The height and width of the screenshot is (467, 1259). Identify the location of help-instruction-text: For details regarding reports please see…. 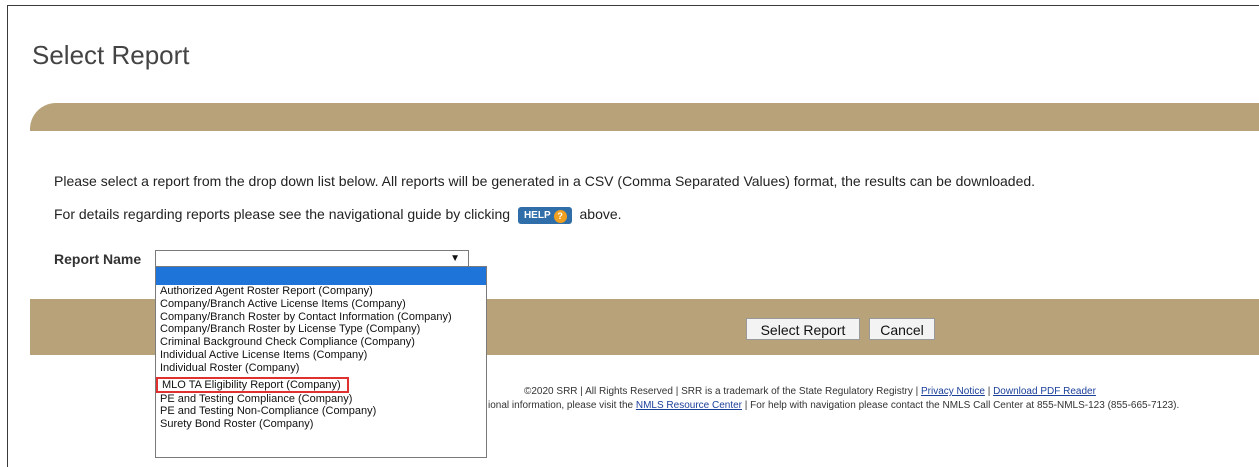
(282, 214).